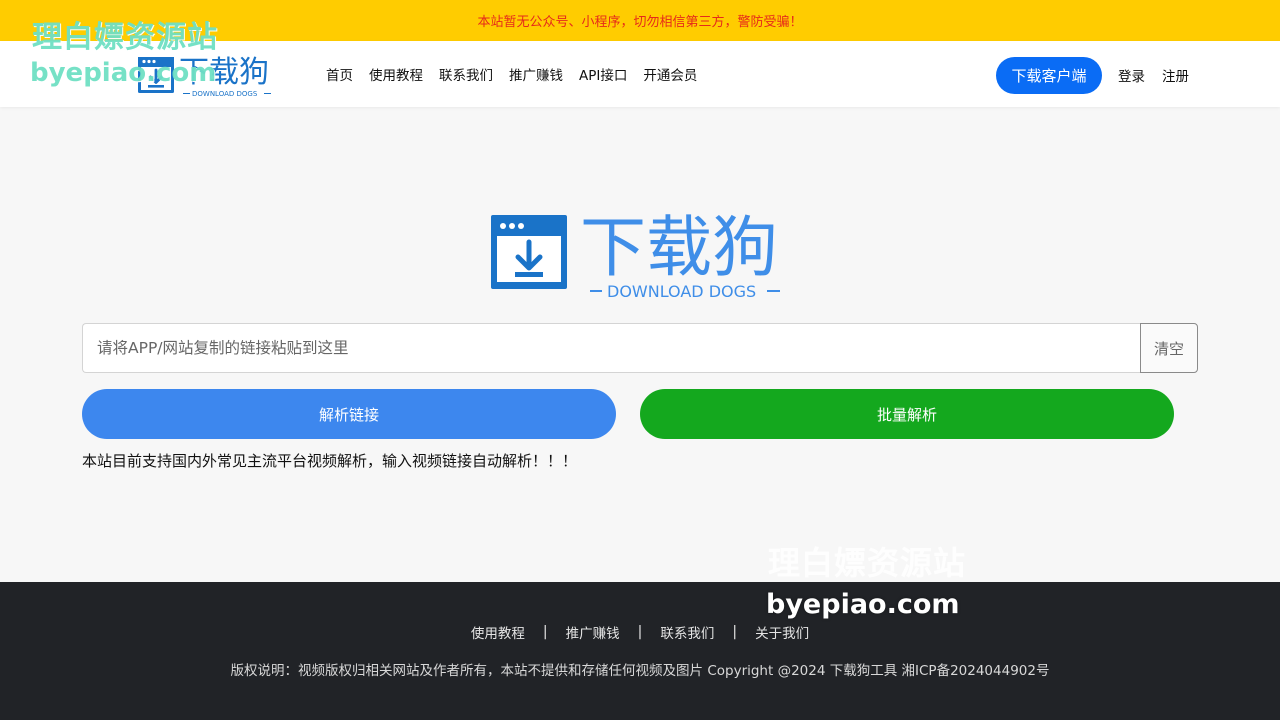 The image size is (1280, 720). What do you see at coordinates (687, 632) in the screenshot?
I see `footer-link-contact: 联系我们` at bounding box center [687, 632].